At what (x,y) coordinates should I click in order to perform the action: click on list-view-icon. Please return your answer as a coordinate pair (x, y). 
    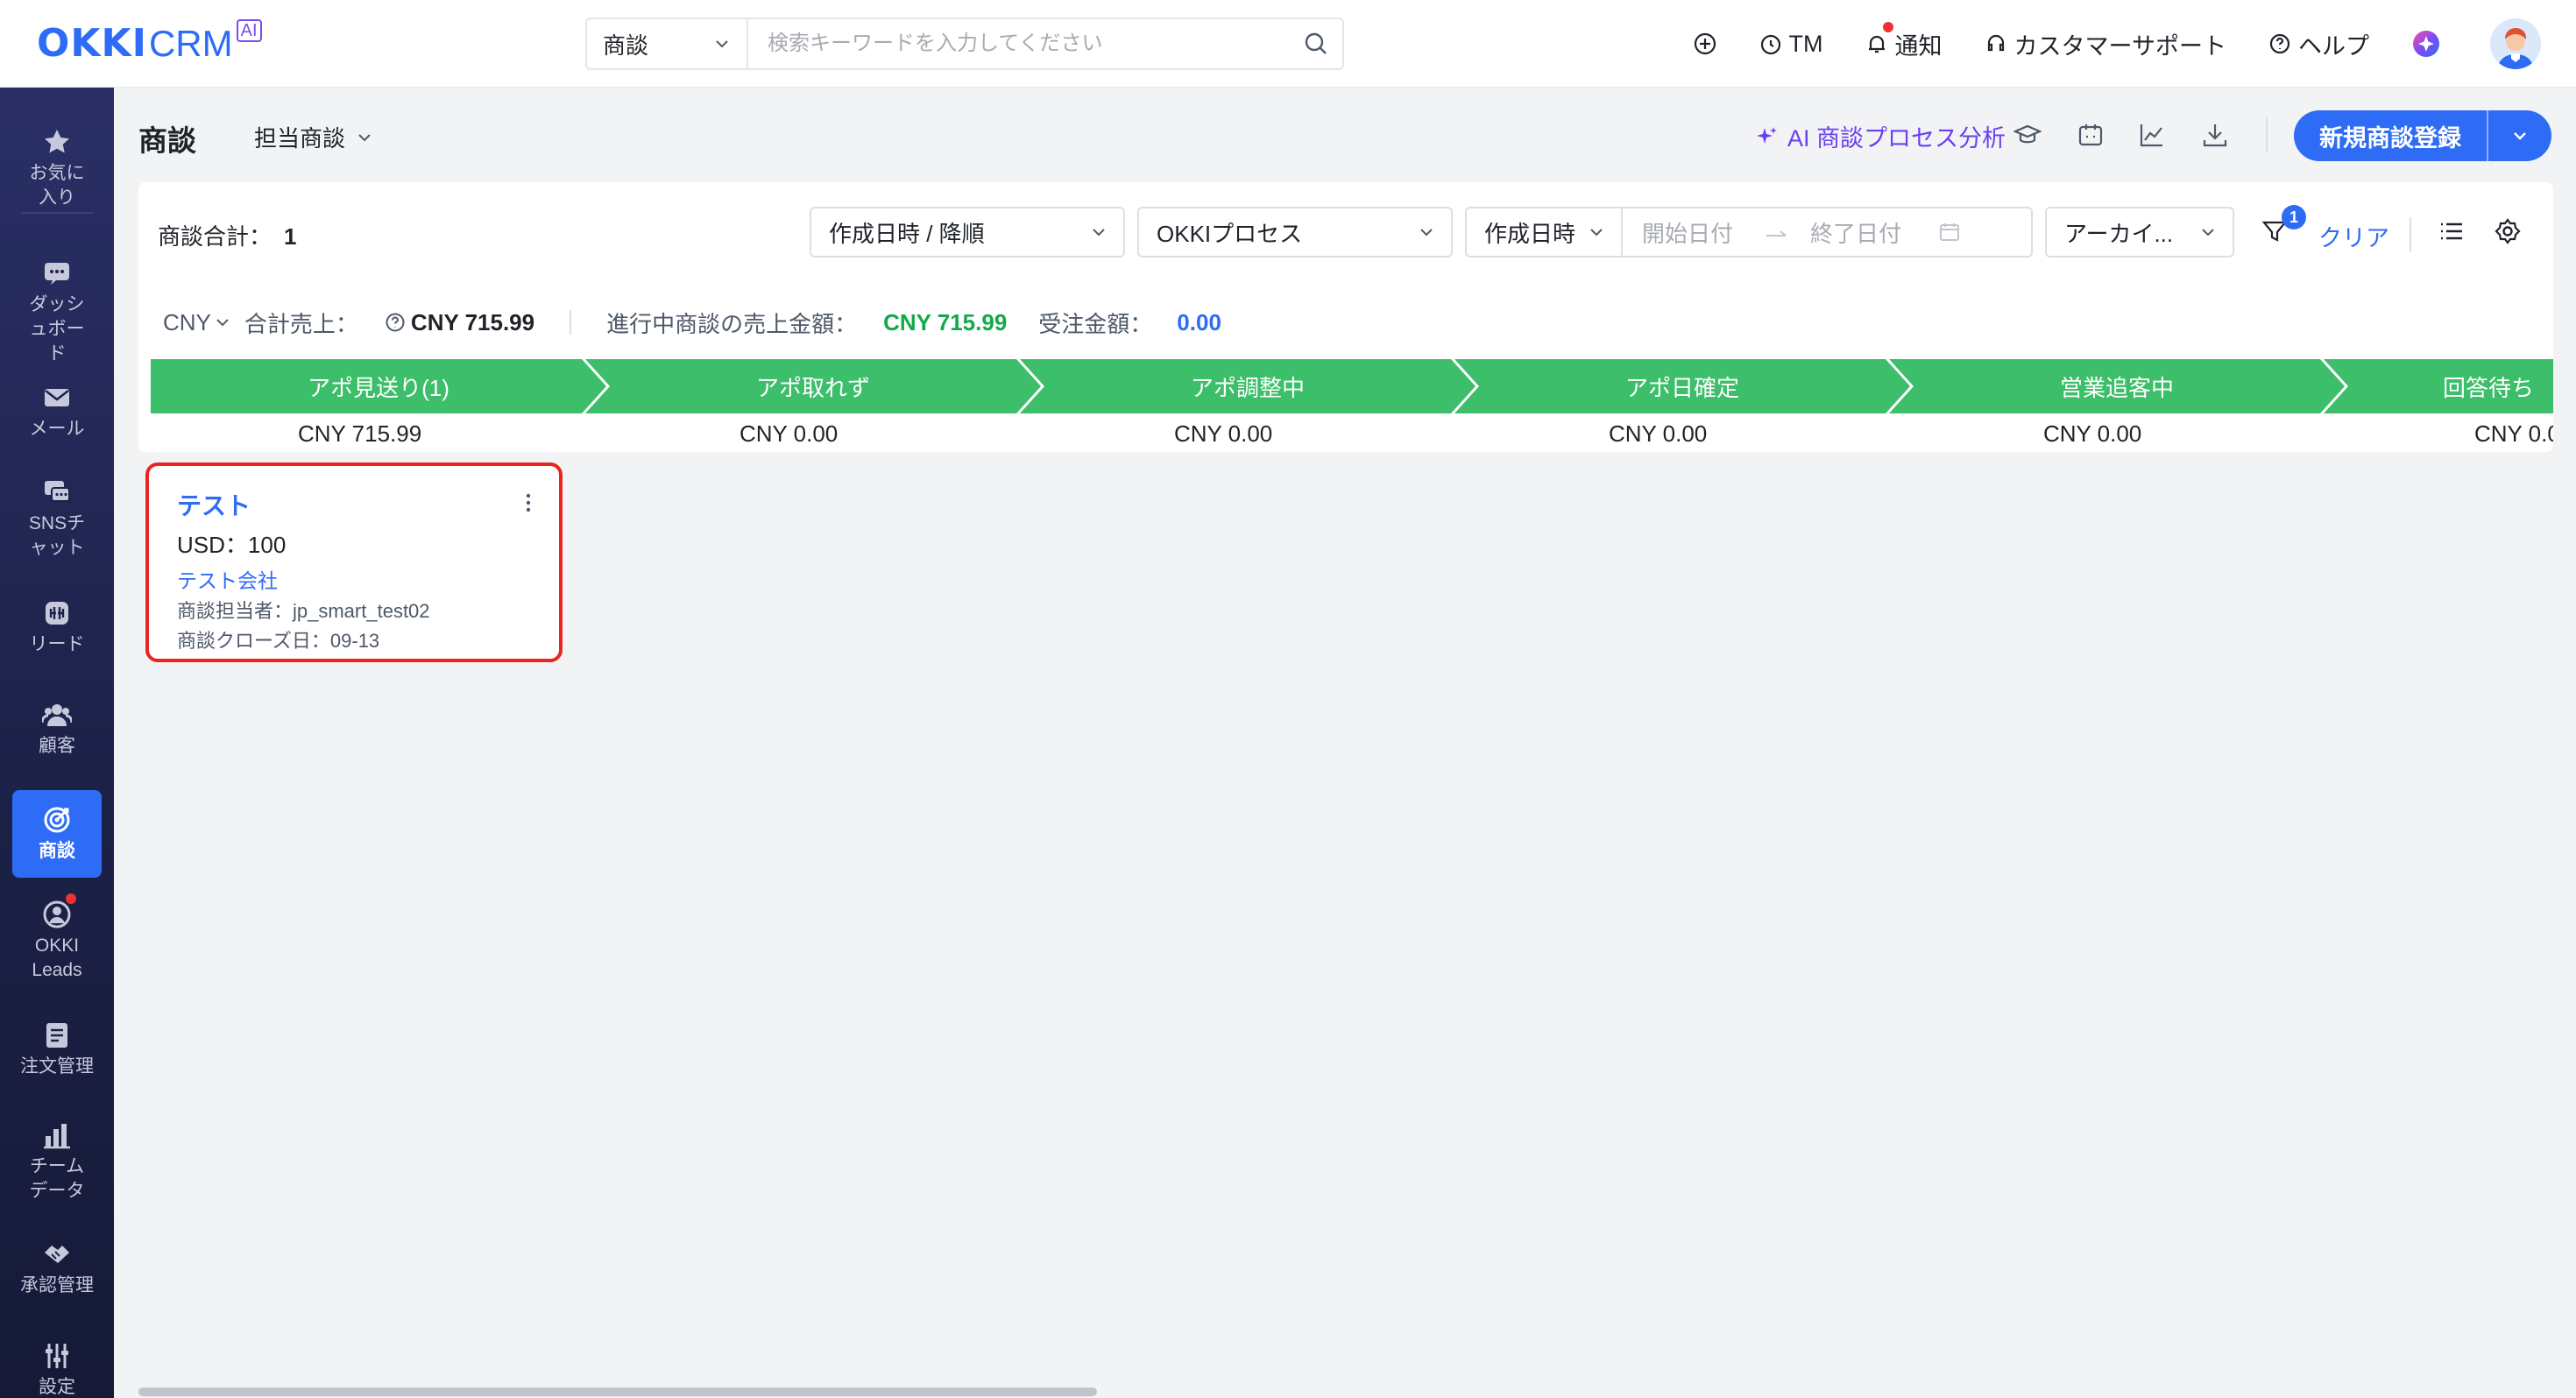
    Looking at the image, I should click on (2451, 231).